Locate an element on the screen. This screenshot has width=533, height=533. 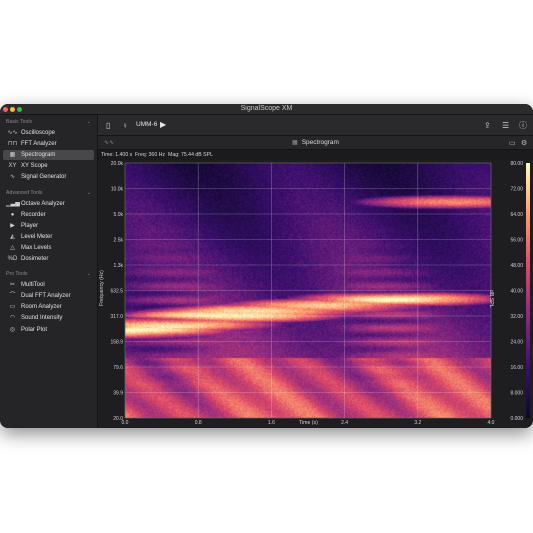
colorbar is located at coordinates (528, 290).